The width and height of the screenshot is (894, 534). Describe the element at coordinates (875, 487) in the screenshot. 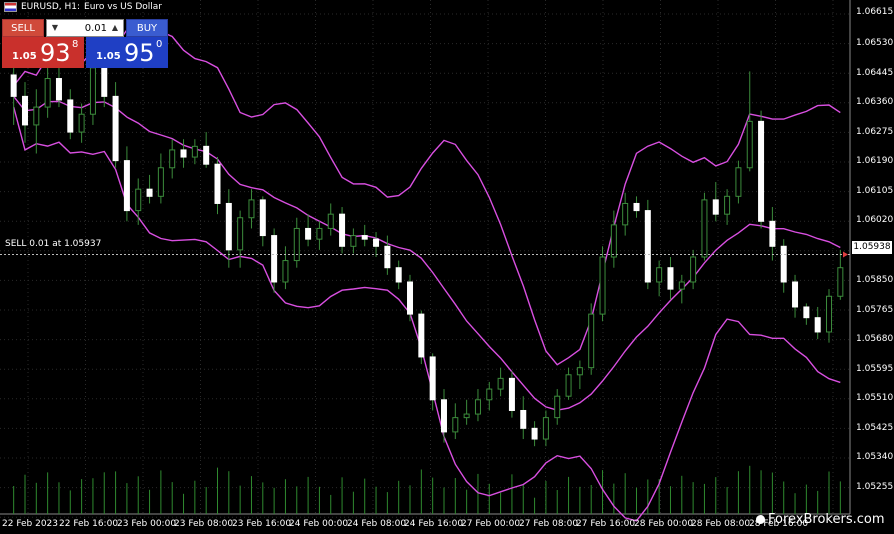

I see `price-tick: 1.05255` at that location.